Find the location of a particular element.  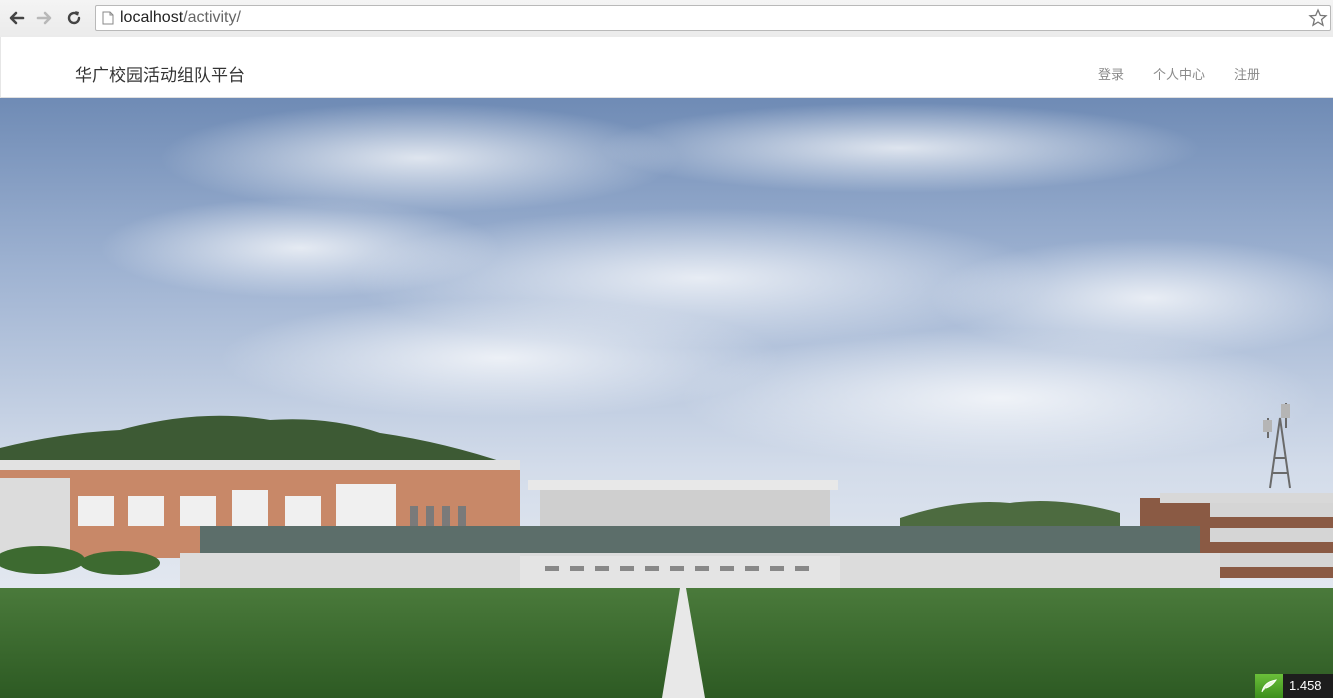

leaf-icon is located at coordinates (1269, 686).